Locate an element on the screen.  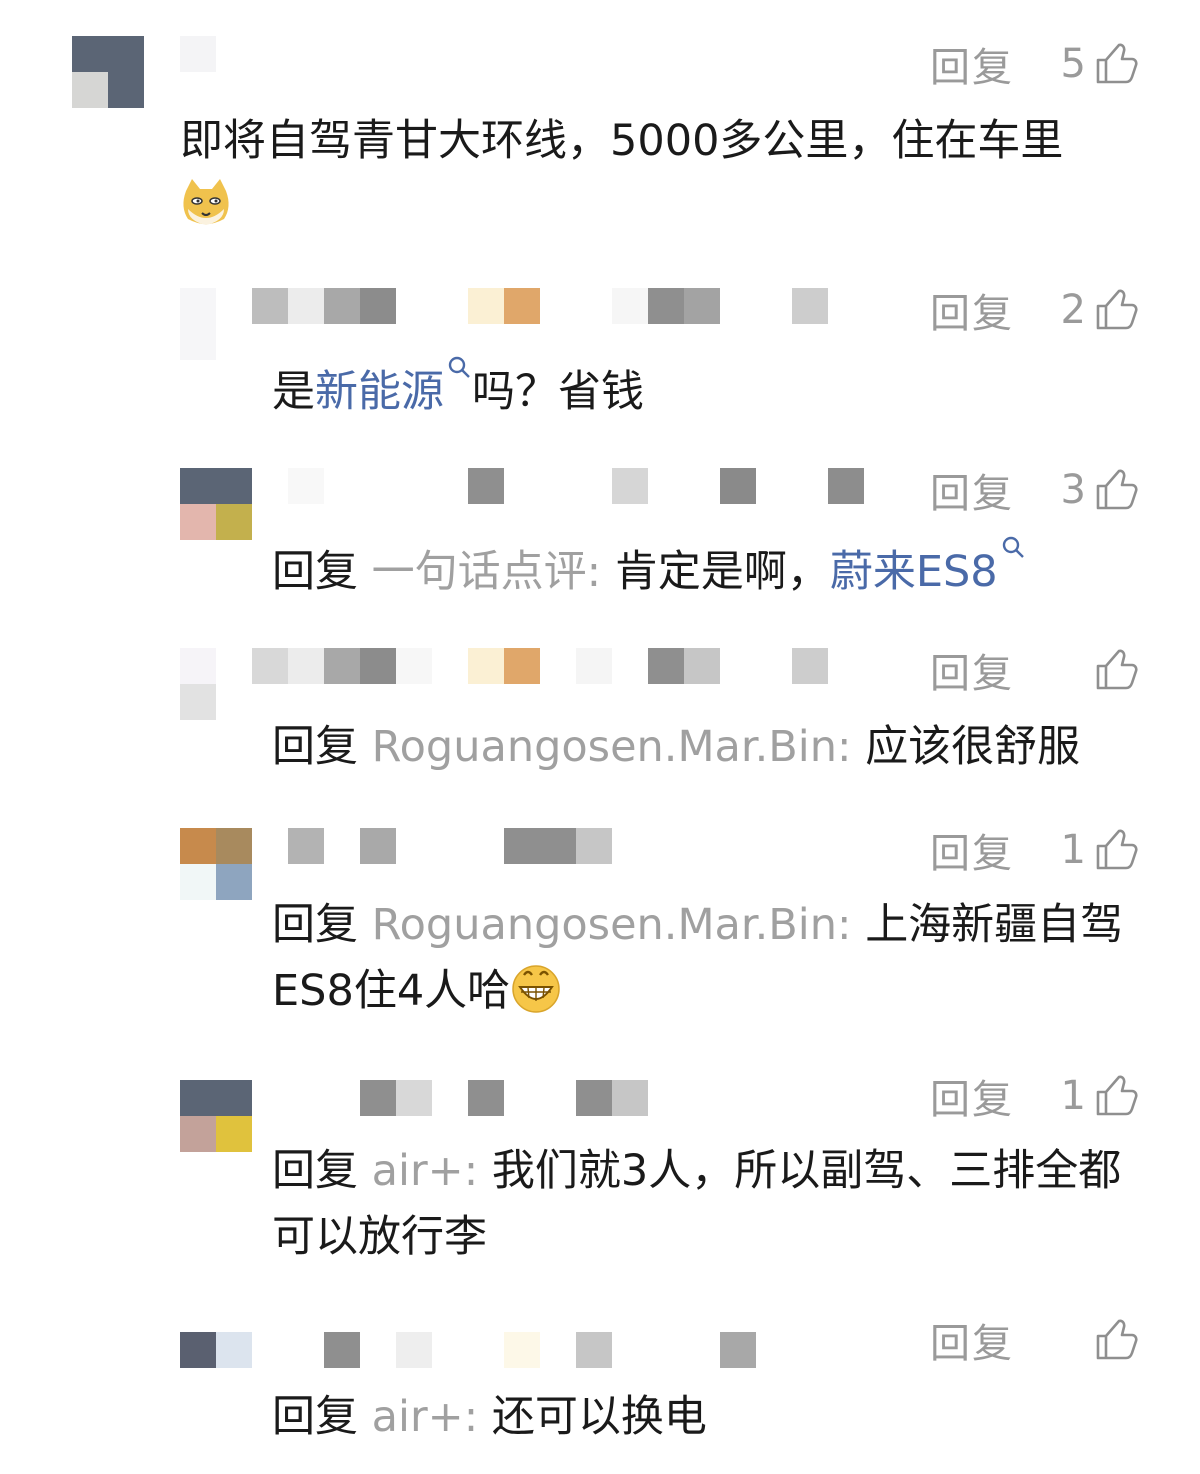
comment-text: 即将自驾青甘大环线，5000多公里，住在车里 is located at coordinates (660, 174).